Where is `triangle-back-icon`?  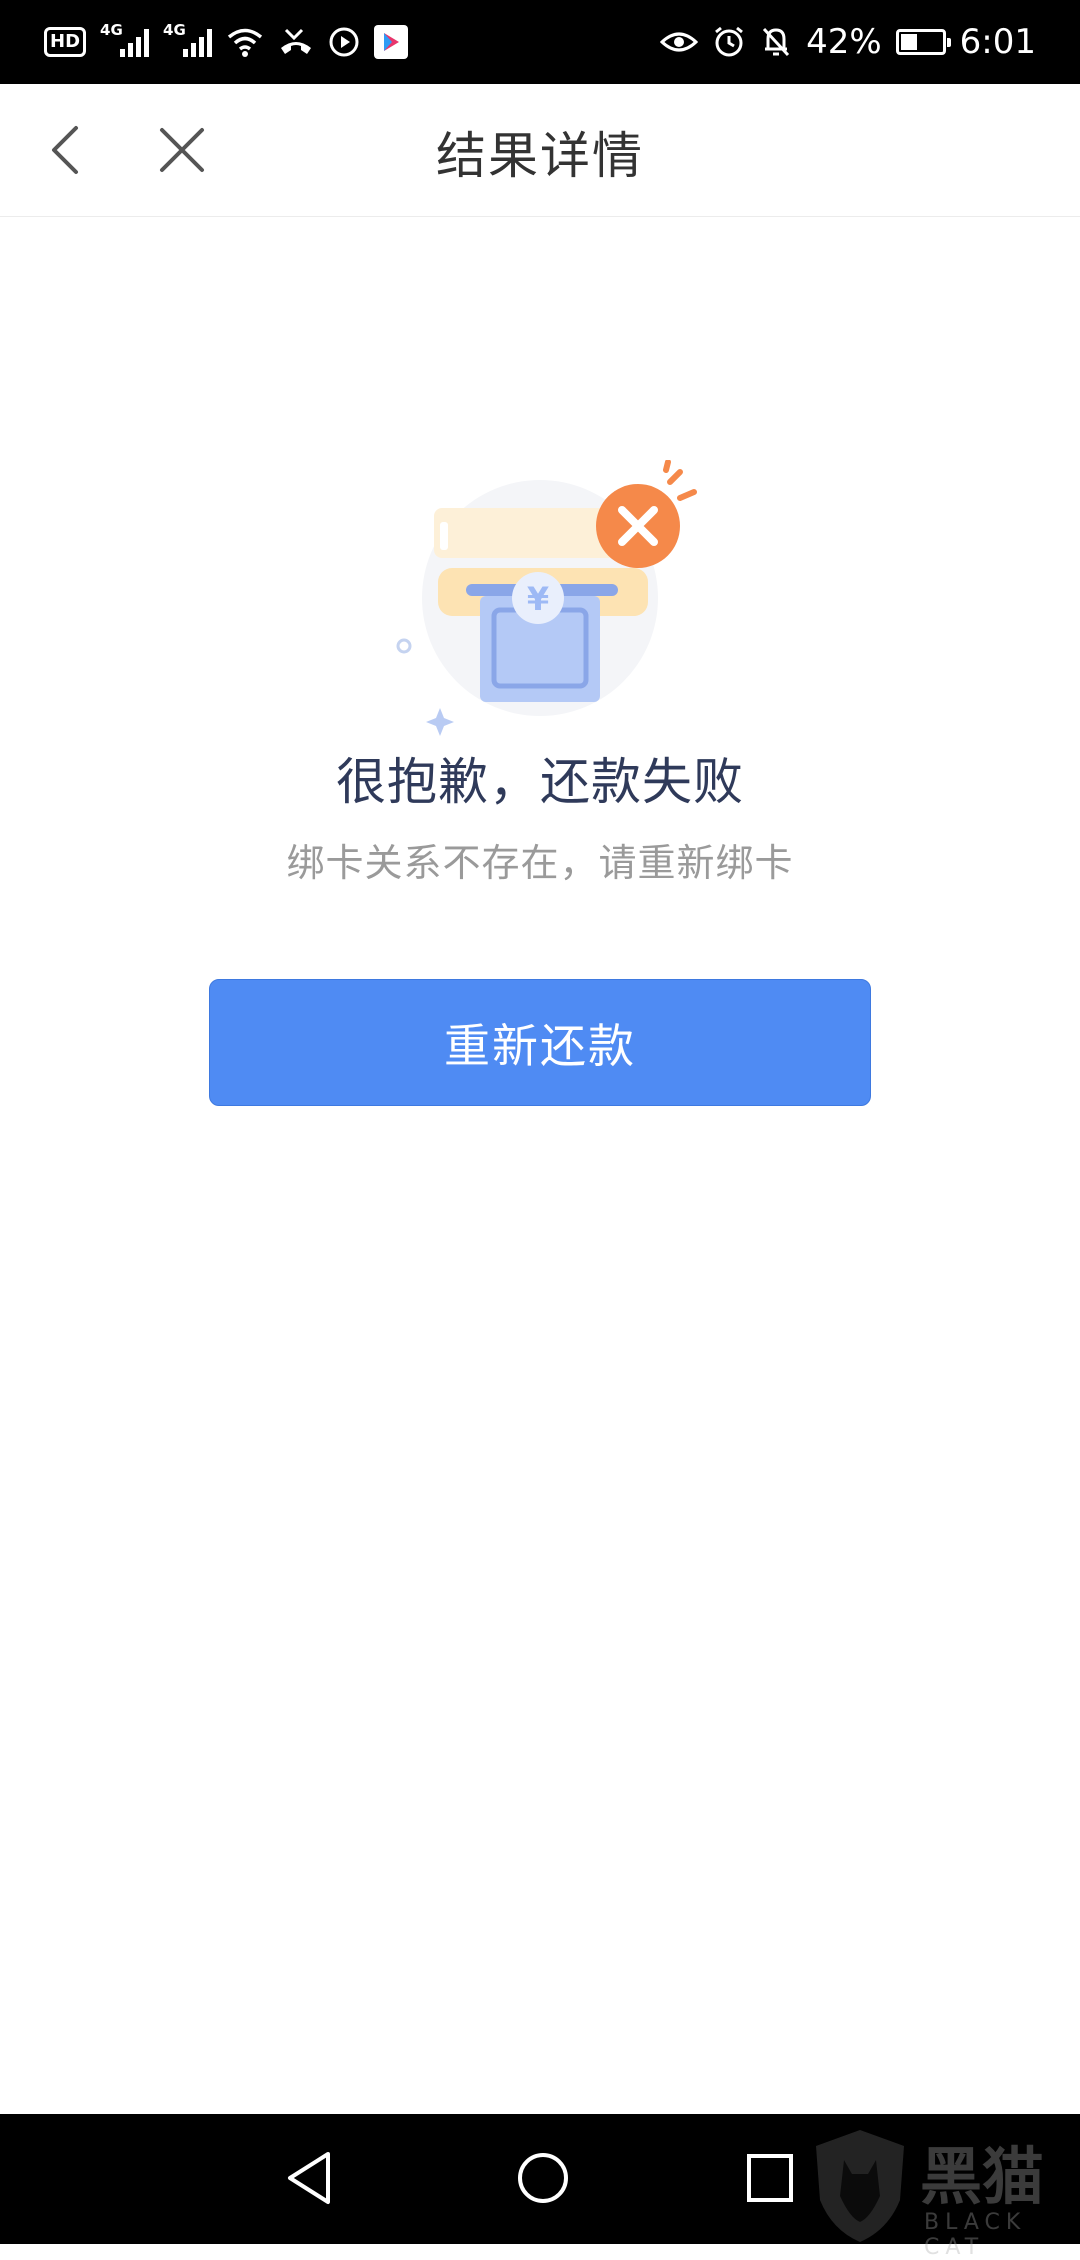 triangle-back-icon is located at coordinates (310, 2178).